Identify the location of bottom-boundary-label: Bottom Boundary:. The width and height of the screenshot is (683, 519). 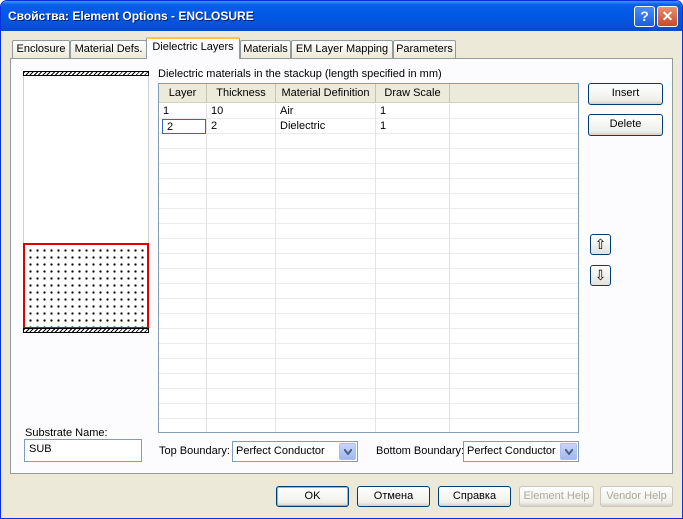
(420, 451).